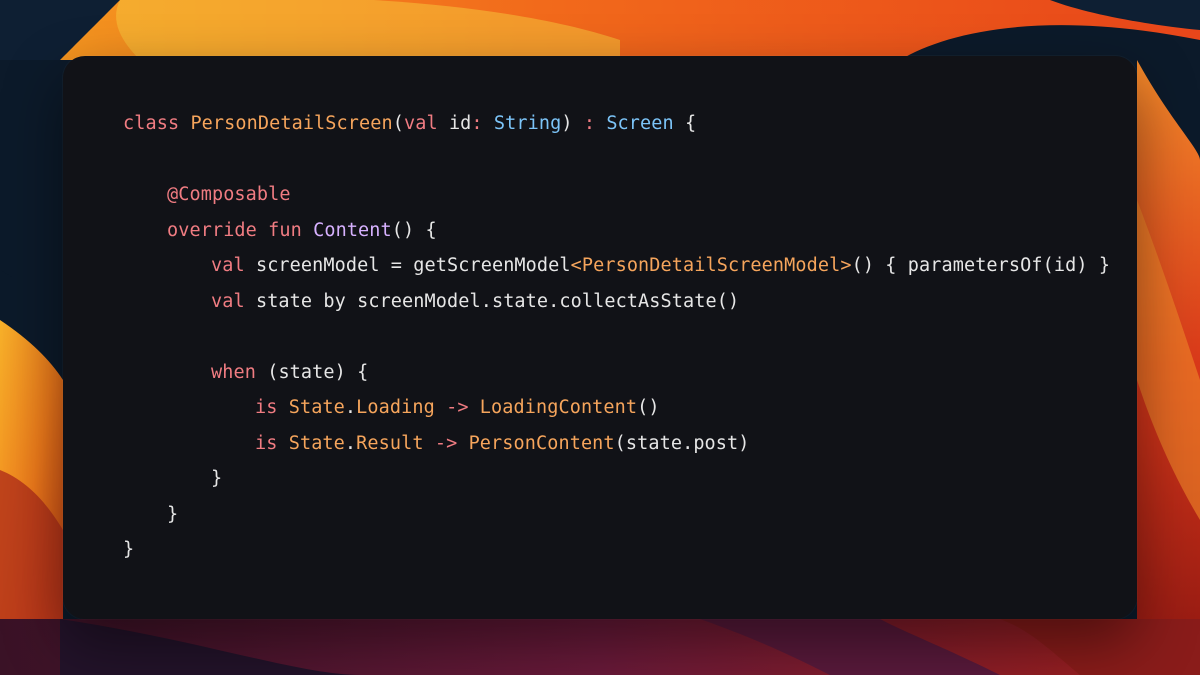  Describe the element at coordinates (239, 372) in the screenshot. I see `code-token-keyword: when` at that location.